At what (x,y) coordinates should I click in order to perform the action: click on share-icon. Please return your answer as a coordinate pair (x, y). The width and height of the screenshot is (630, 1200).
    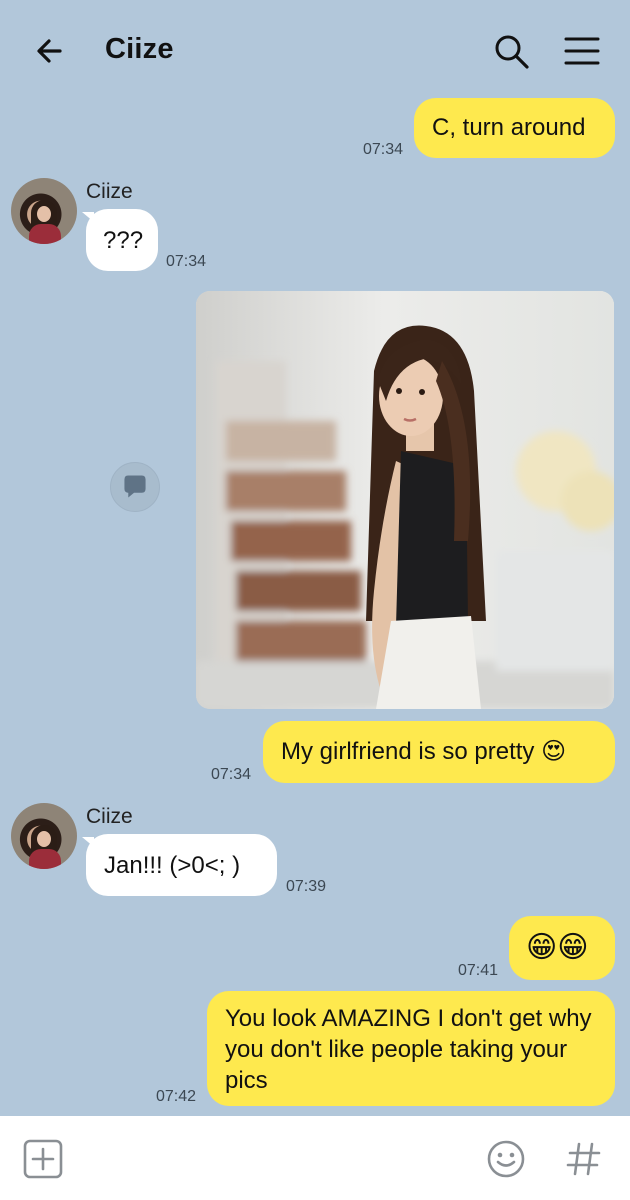
    Looking at the image, I should click on (135, 486).